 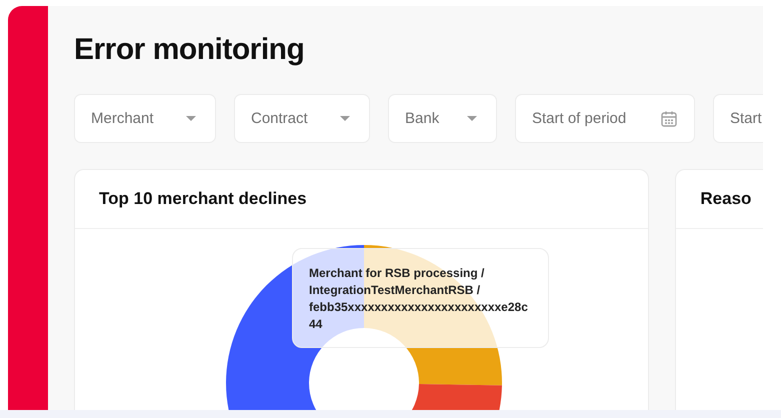 I want to click on filter-field: Merchant, so click(x=145, y=118).